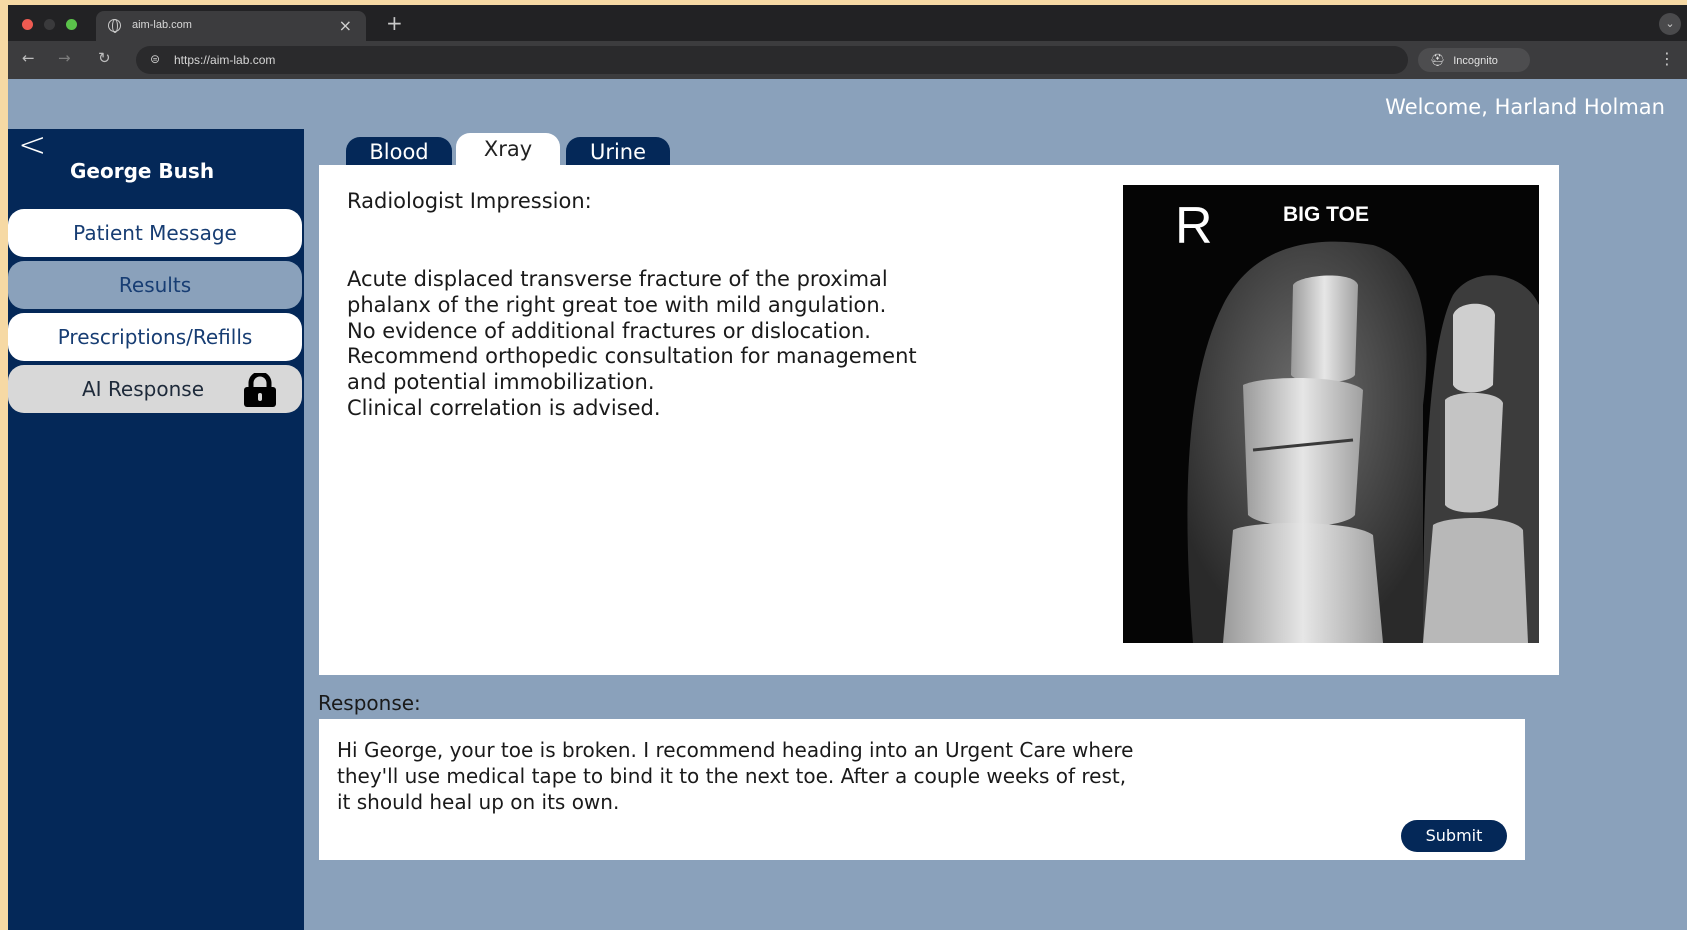  I want to click on reload-icon: ↻, so click(104, 58).